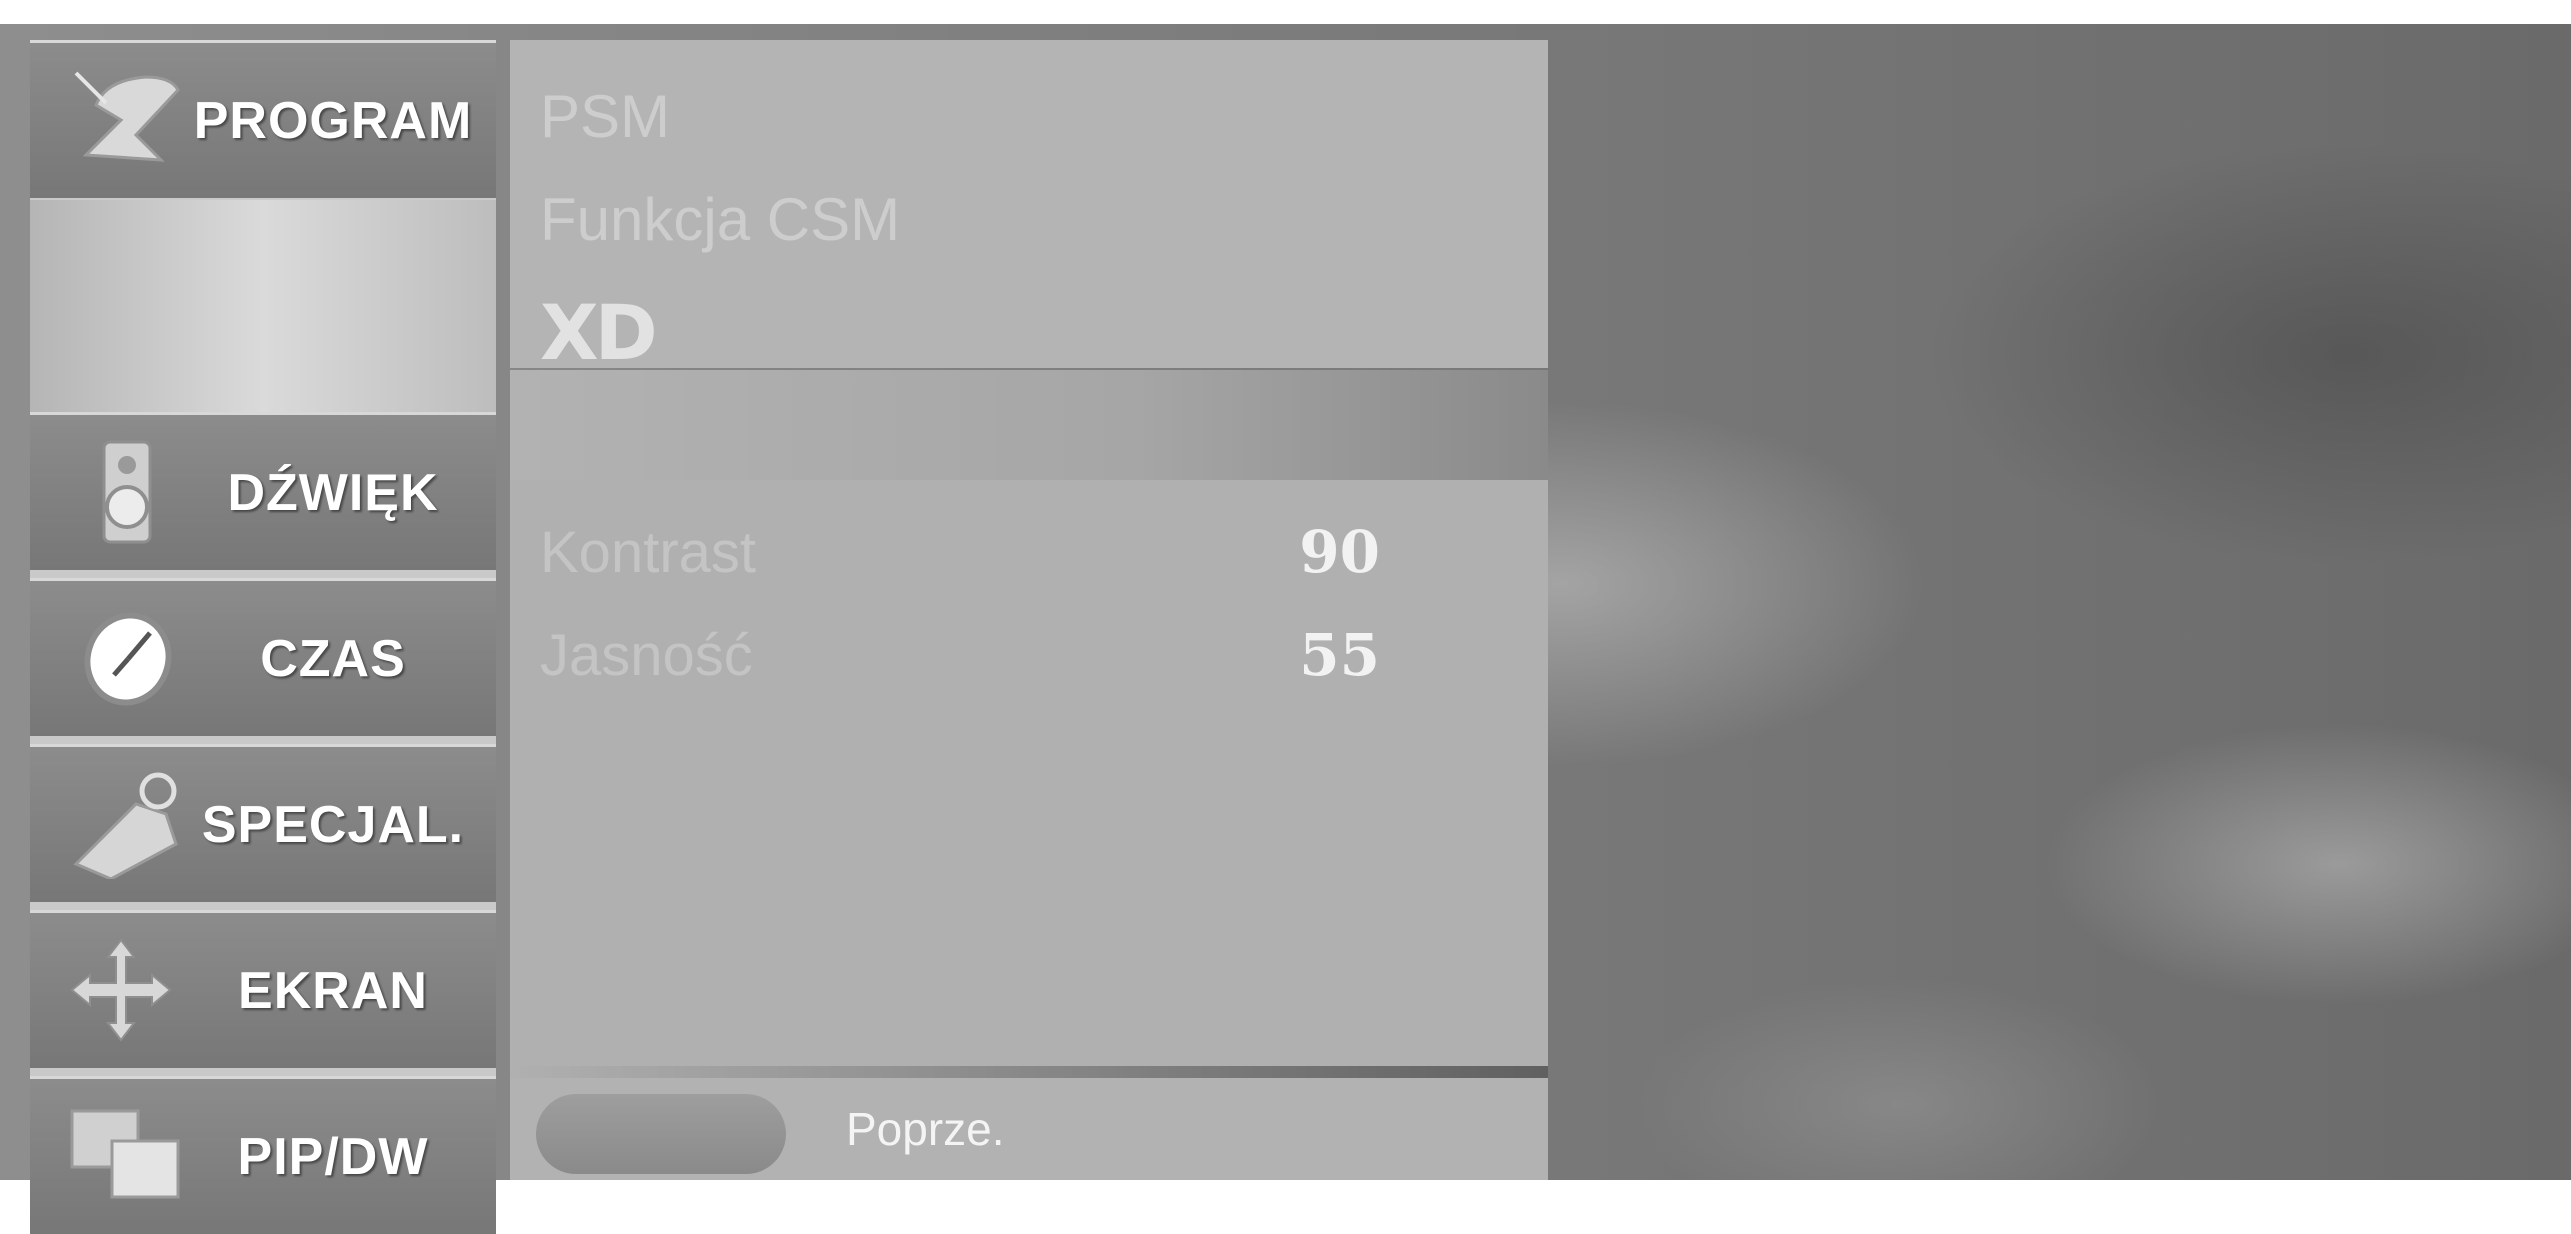  I want to click on tab-time: CZAS, so click(263, 657).